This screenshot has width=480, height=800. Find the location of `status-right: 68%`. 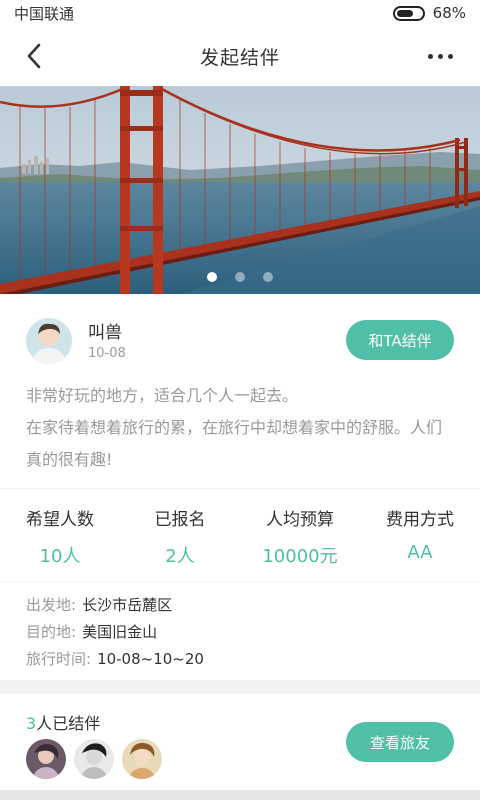

status-right: 68% is located at coordinates (429, 13).